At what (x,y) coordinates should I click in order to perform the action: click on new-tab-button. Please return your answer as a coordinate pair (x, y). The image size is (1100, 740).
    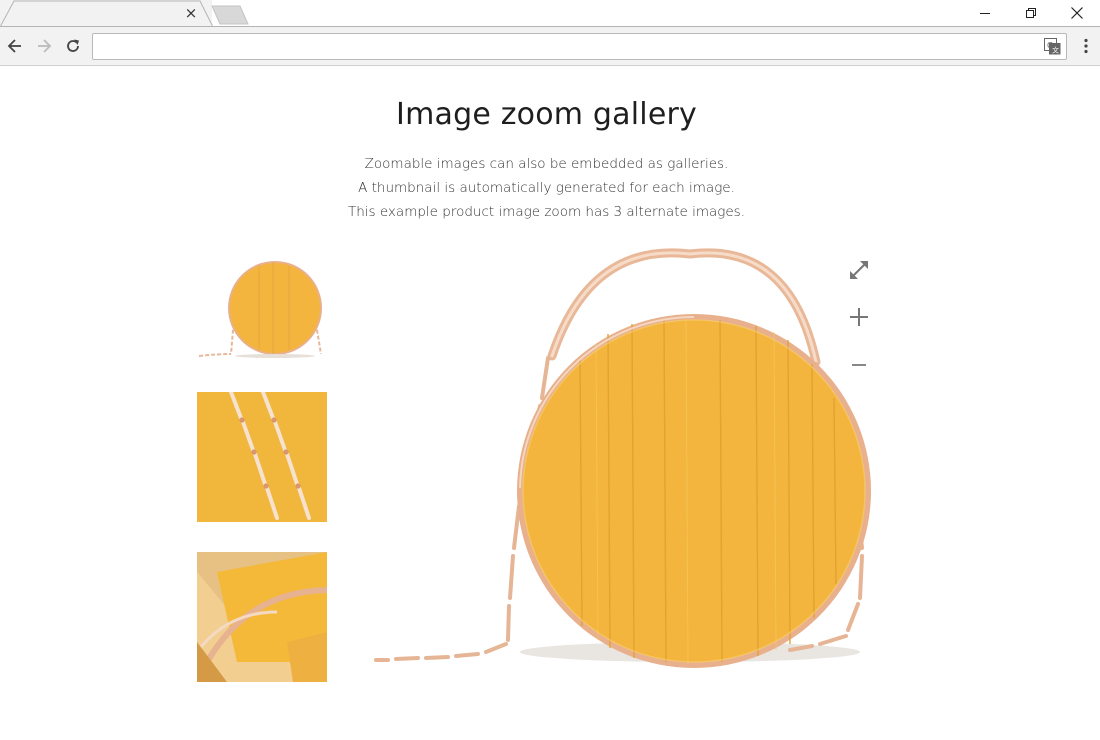
    Looking at the image, I should click on (230, 15).